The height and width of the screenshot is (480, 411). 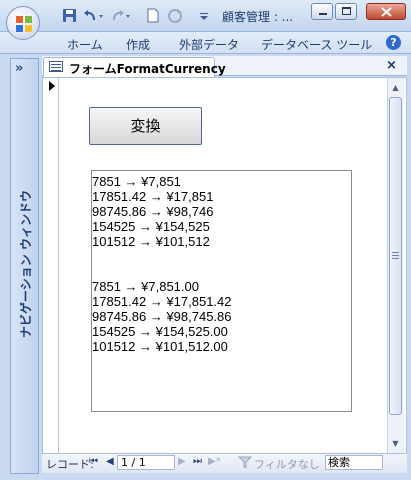 I want to click on output-line: 98745.86 → ¥98,746, so click(x=153, y=211).